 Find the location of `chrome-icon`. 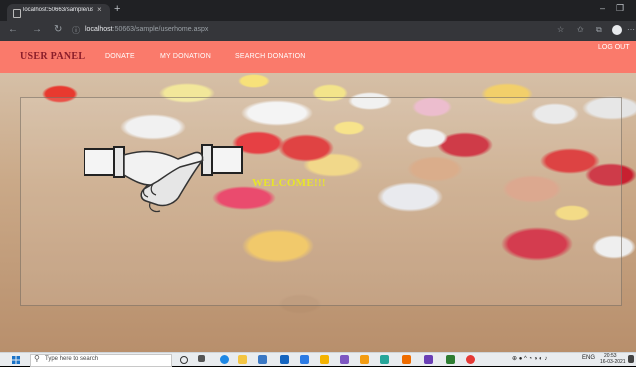

chrome-icon is located at coordinates (470, 359).